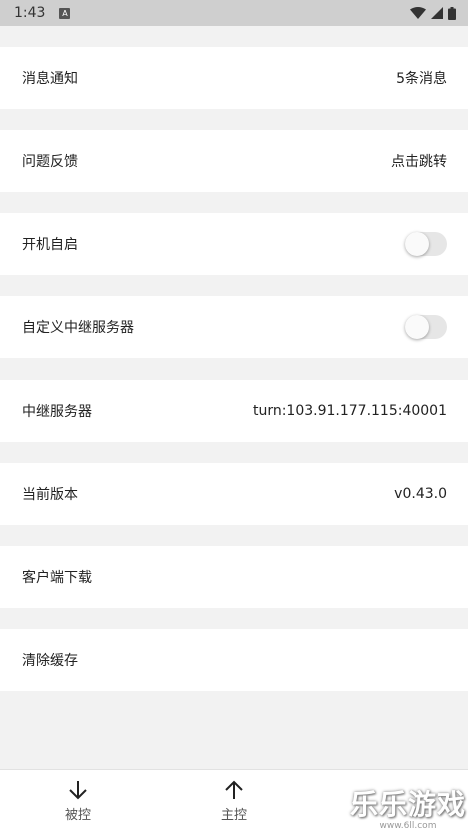  What do you see at coordinates (234, 13) in the screenshot?
I see `status-bar: 1:43 A` at bounding box center [234, 13].